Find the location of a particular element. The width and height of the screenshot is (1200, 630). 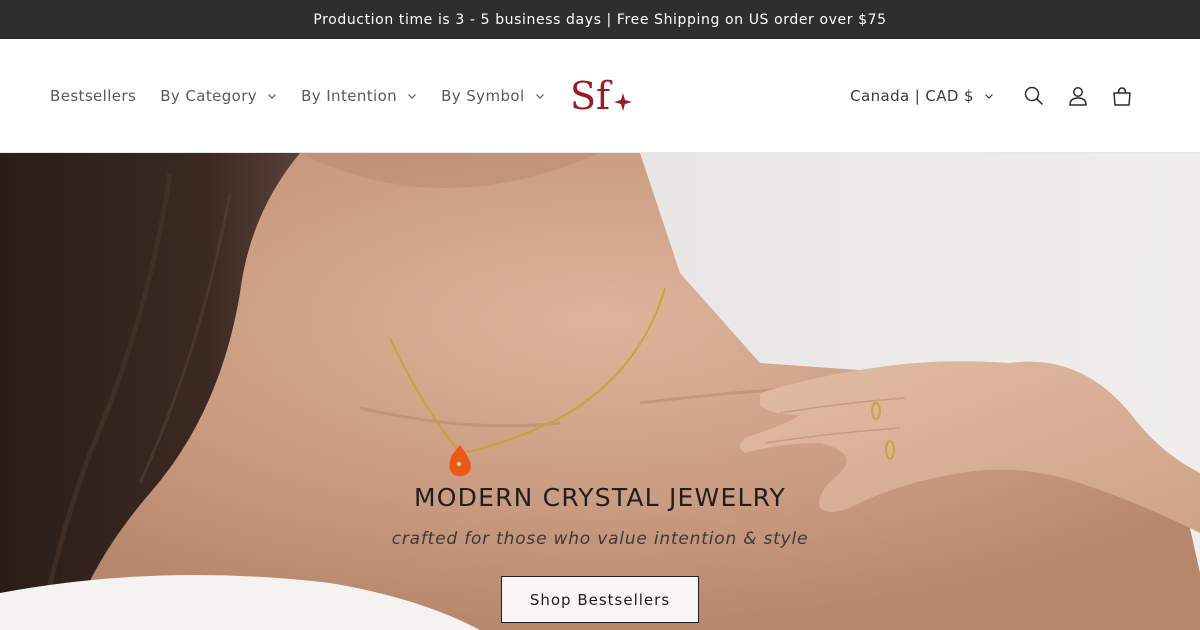

shop-bestsellers-button: Shop Bestsellers is located at coordinates (600, 599).